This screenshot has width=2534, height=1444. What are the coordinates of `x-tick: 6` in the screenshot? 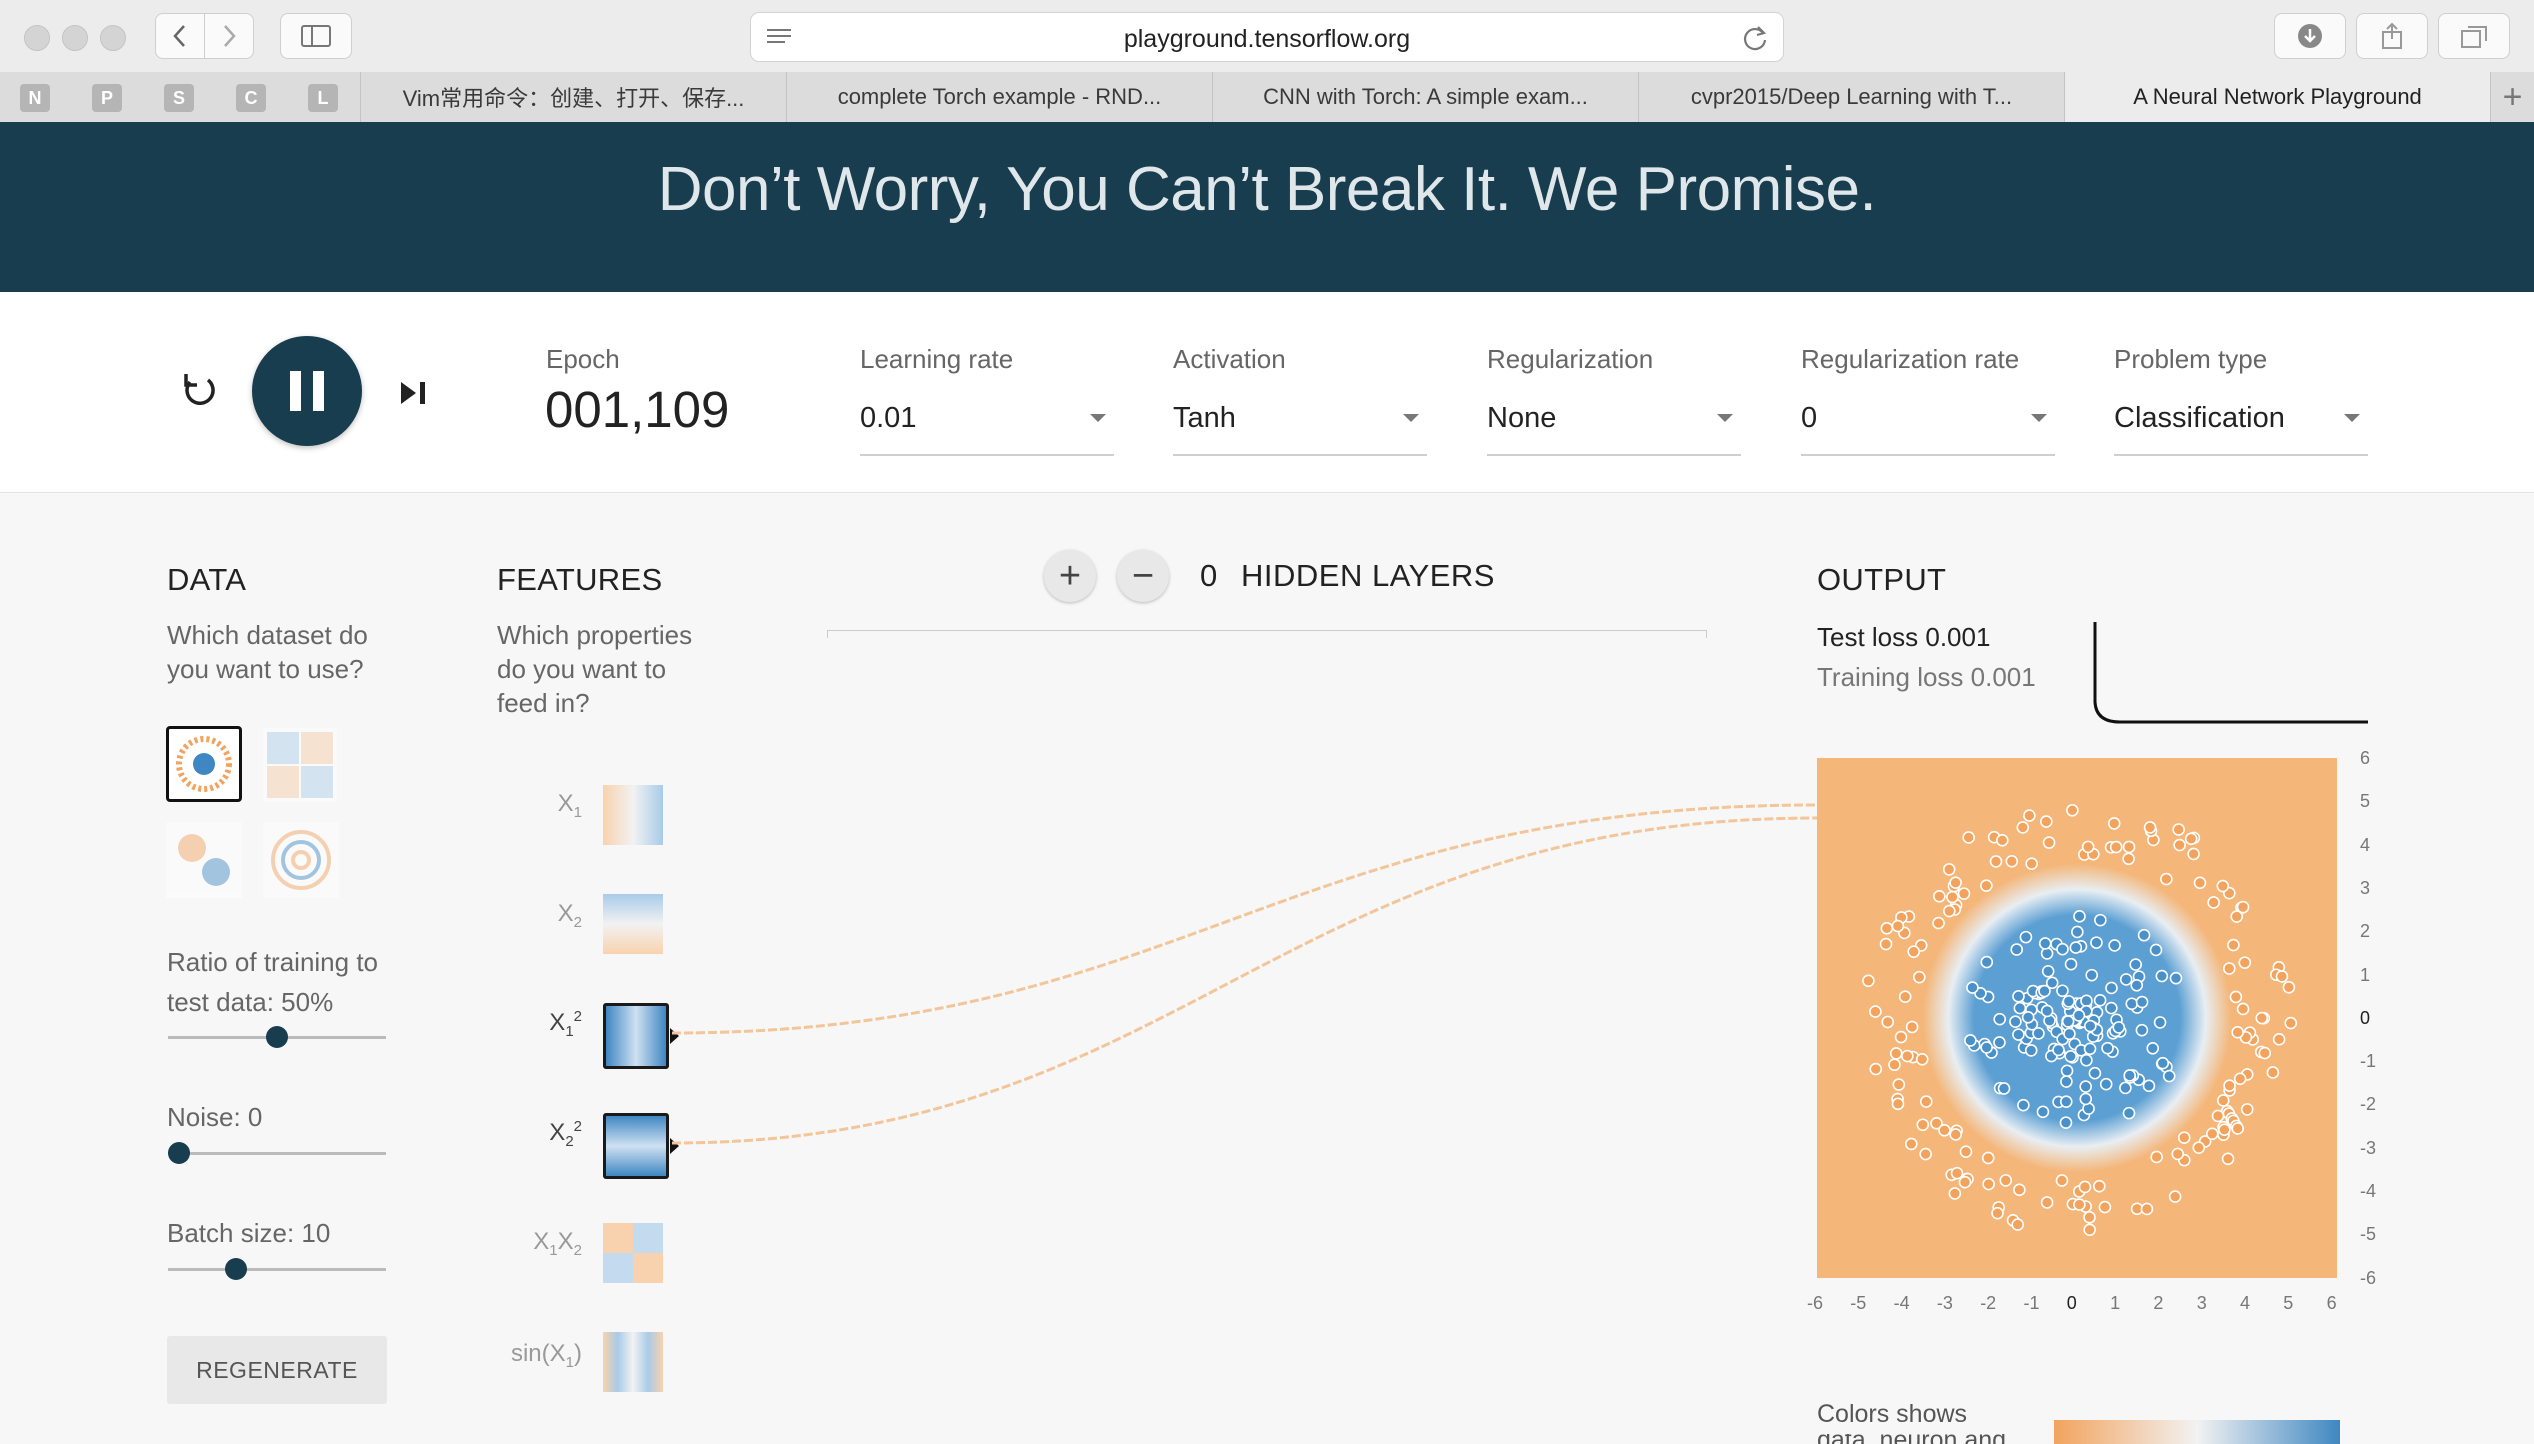 It's located at (2331, 1303).